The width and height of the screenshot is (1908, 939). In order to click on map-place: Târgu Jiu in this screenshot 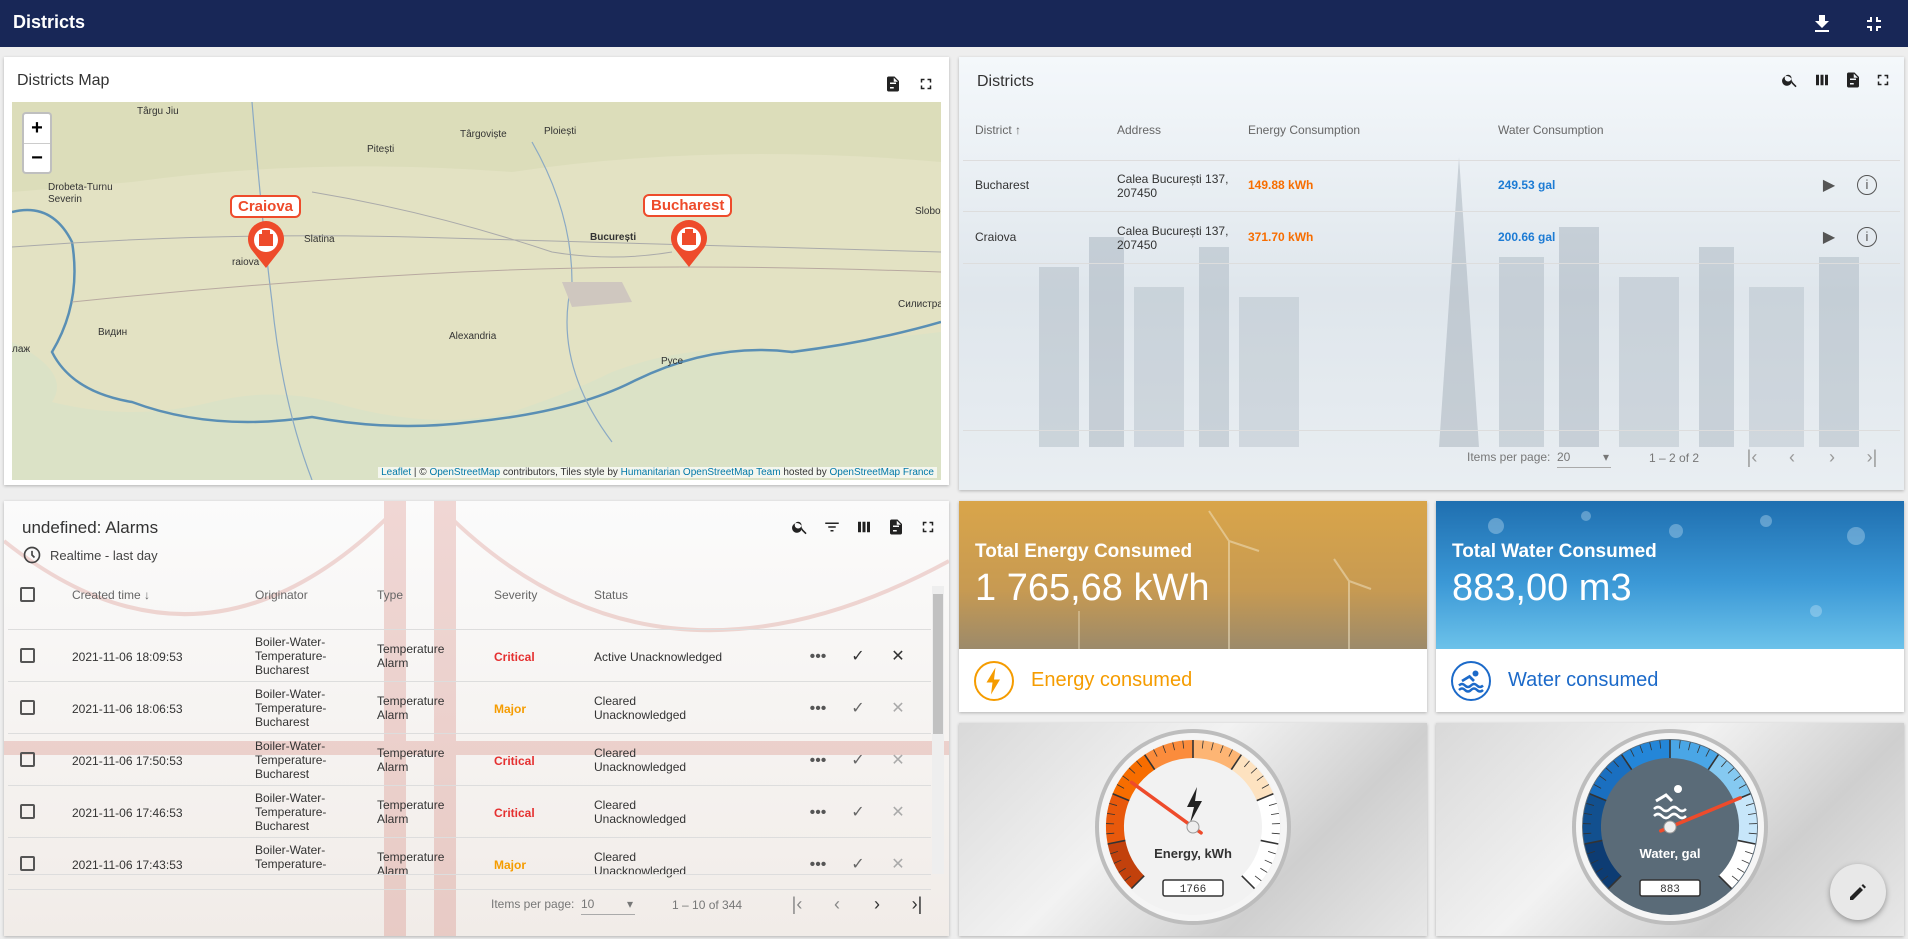, I will do `click(158, 111)`.